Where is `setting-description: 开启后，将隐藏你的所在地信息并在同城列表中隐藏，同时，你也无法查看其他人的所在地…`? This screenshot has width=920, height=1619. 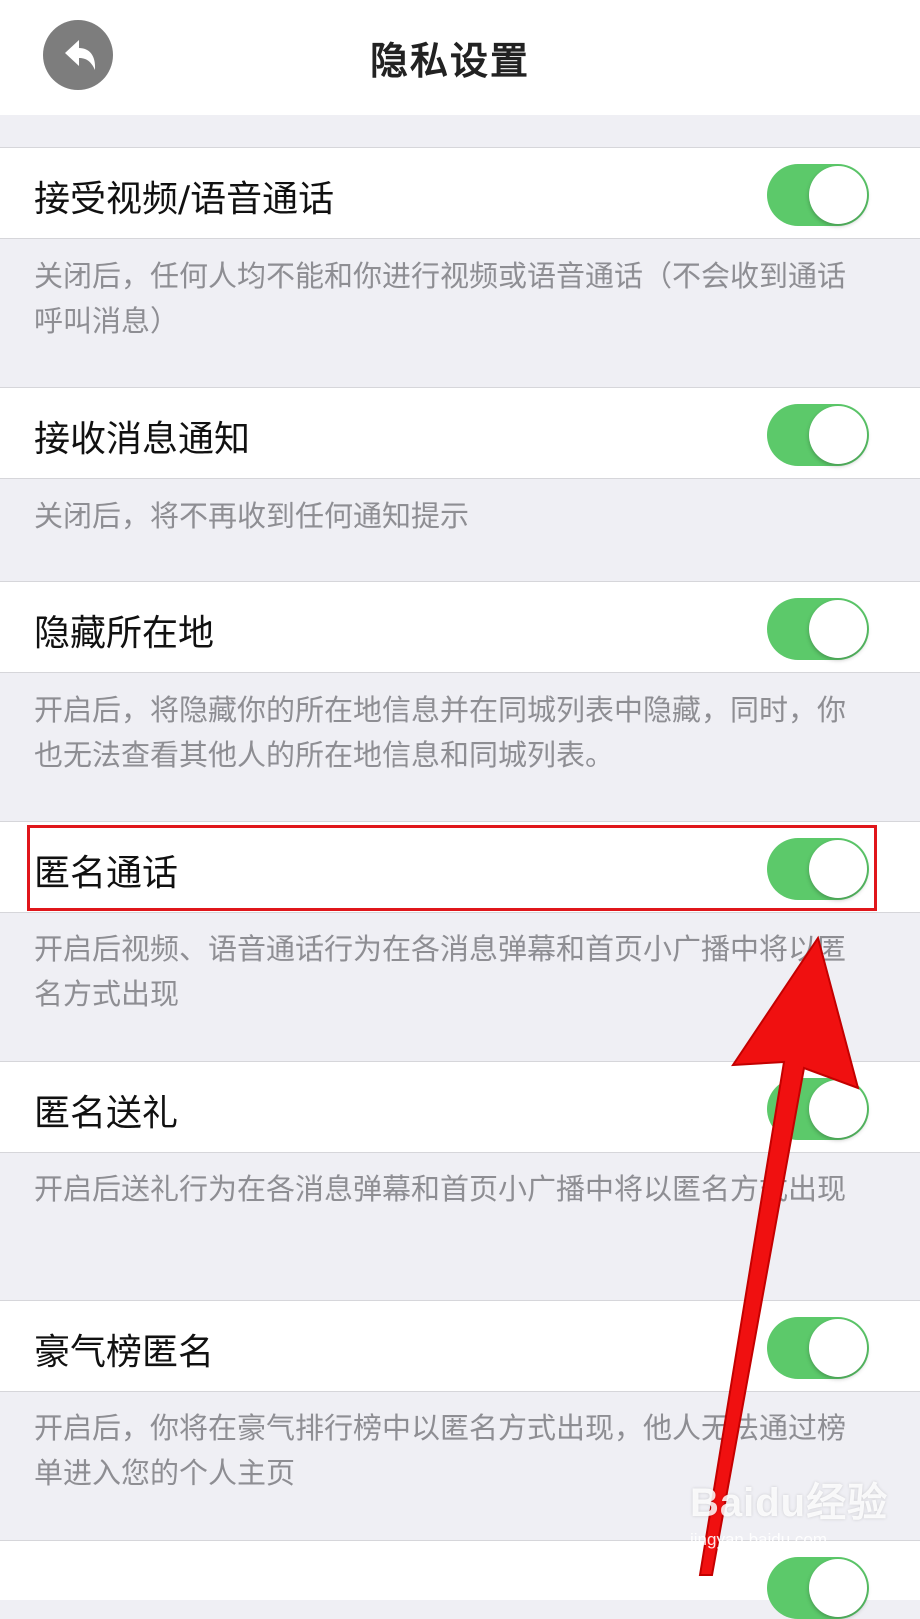 setting-description: 开启后，将隐藏你的所在地信息并在同城列表中隐藏，同时，你也无法查看其他人的所在地… is located at coordinates (440, 732).